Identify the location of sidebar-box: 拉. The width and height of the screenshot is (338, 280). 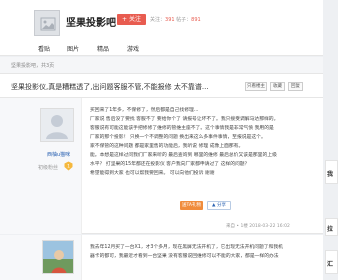
(331, 227).